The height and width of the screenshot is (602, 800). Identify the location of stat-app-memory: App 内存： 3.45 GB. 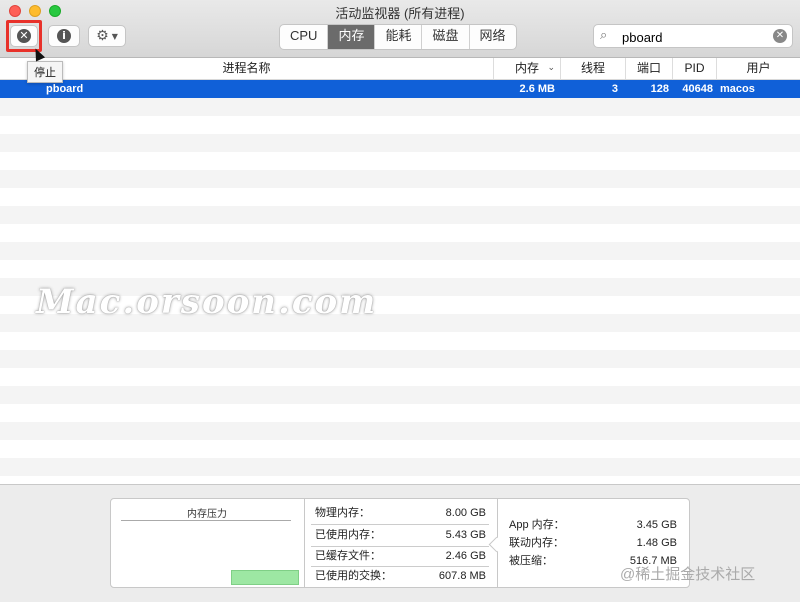
(593, 525).